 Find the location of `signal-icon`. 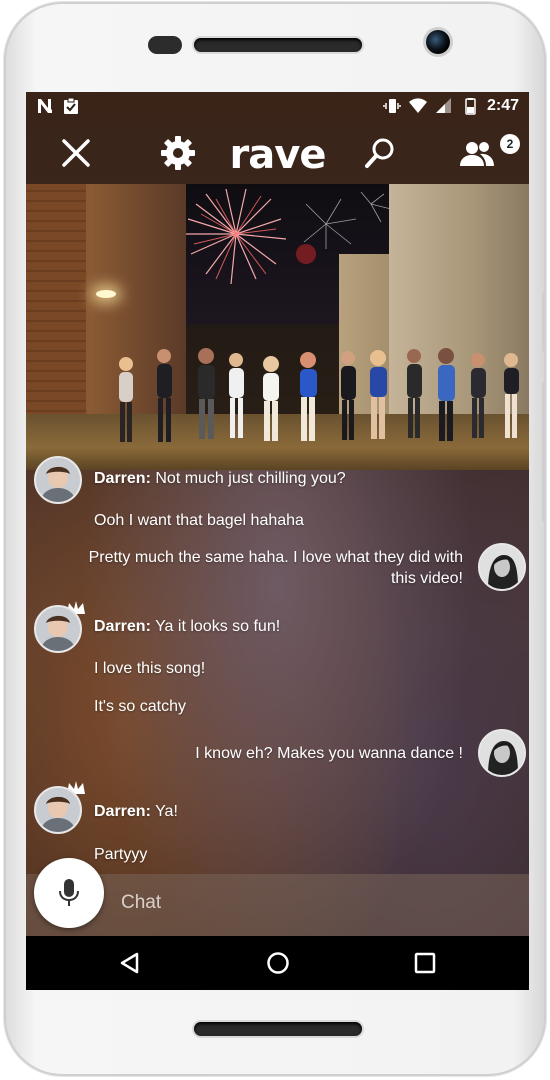

signal-icon is located at coordinates (444, 106).